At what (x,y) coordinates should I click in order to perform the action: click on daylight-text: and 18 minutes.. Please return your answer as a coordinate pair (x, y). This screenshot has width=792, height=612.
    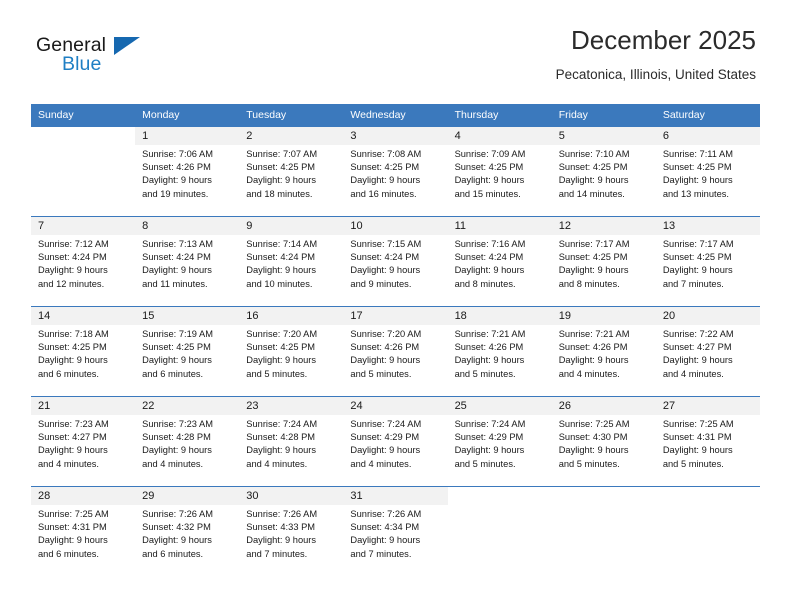
    Looking at the image, I should click on (279, 193).